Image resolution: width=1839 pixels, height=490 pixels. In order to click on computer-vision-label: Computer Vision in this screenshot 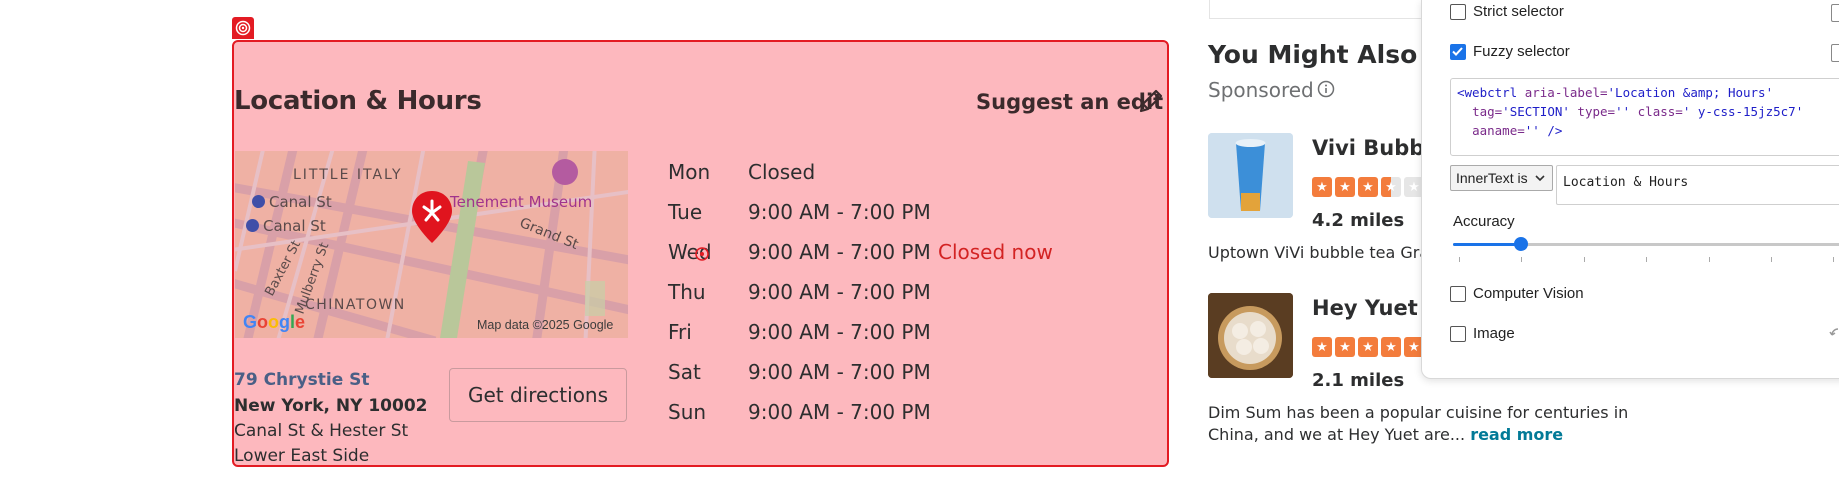, I will do `click(1528, 293)`.